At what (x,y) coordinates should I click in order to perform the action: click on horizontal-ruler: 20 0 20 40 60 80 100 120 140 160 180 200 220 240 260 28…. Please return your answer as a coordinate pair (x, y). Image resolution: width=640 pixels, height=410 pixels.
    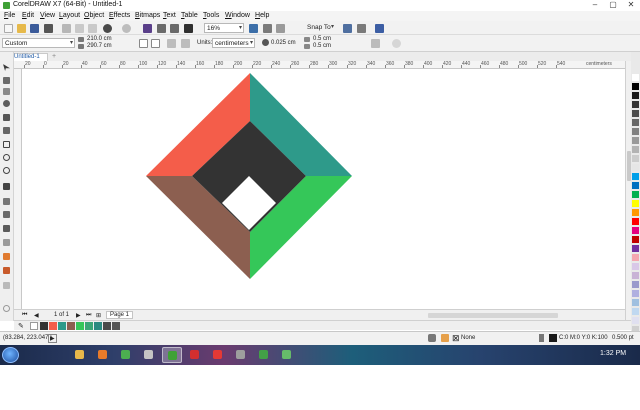
    Looking at the image, I should click on (319, 65).